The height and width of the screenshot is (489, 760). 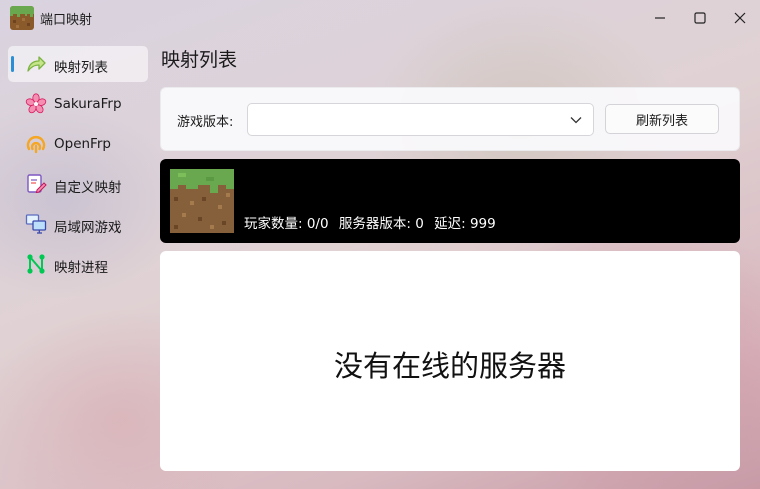 What do you see at coordinates (450, 201) in the screenshot?
I see `server-card: 玩家数量: 0/0 服务器版本: 0 延迟: 999` at bounding box center [450, 201].